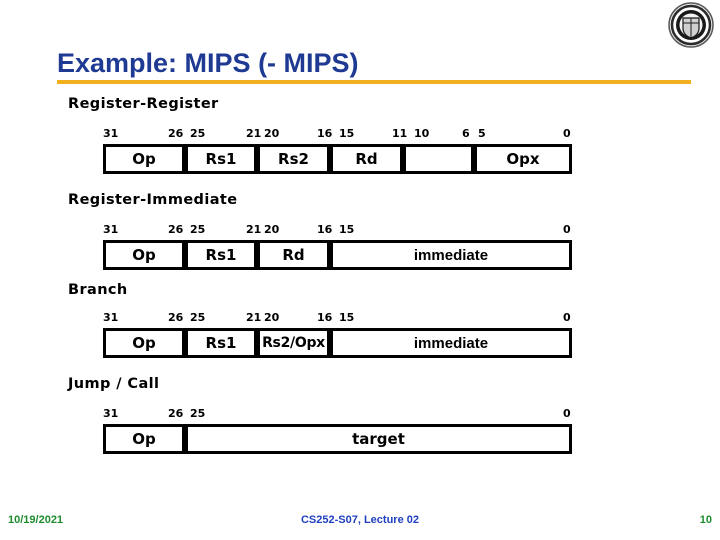  What do you see at coordinates (208, 63) in the screenshot?
I see `page-title: Example: MIPS (- MIPS)` at bounding box center [208, 63].